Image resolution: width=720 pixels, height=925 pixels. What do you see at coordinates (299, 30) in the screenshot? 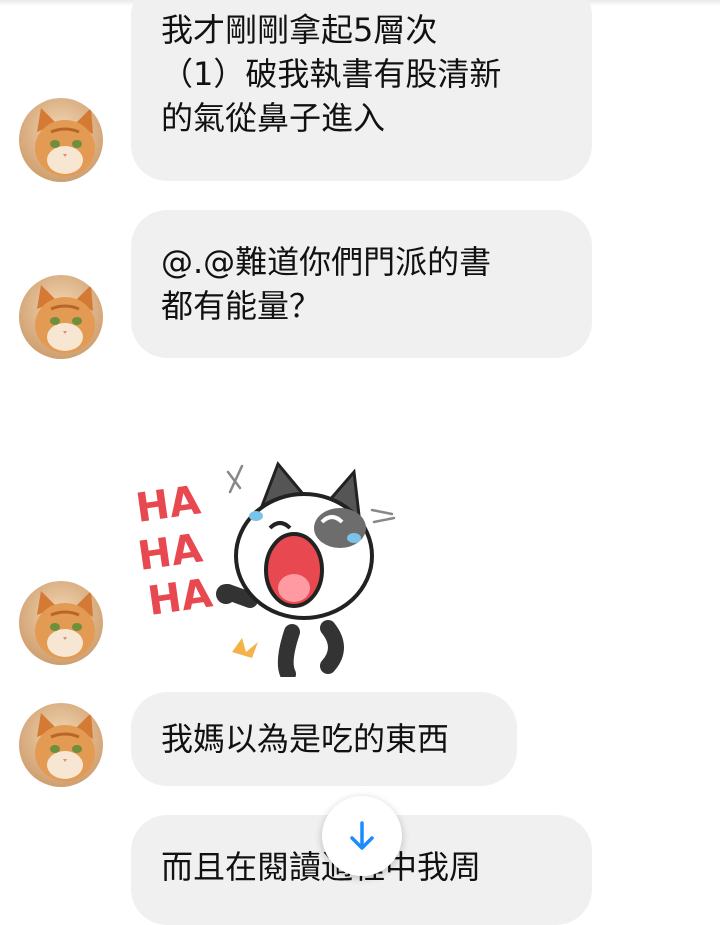
I see `message-text-line: 我才剛剛拿起5層次` at bounding box center [299, 30].